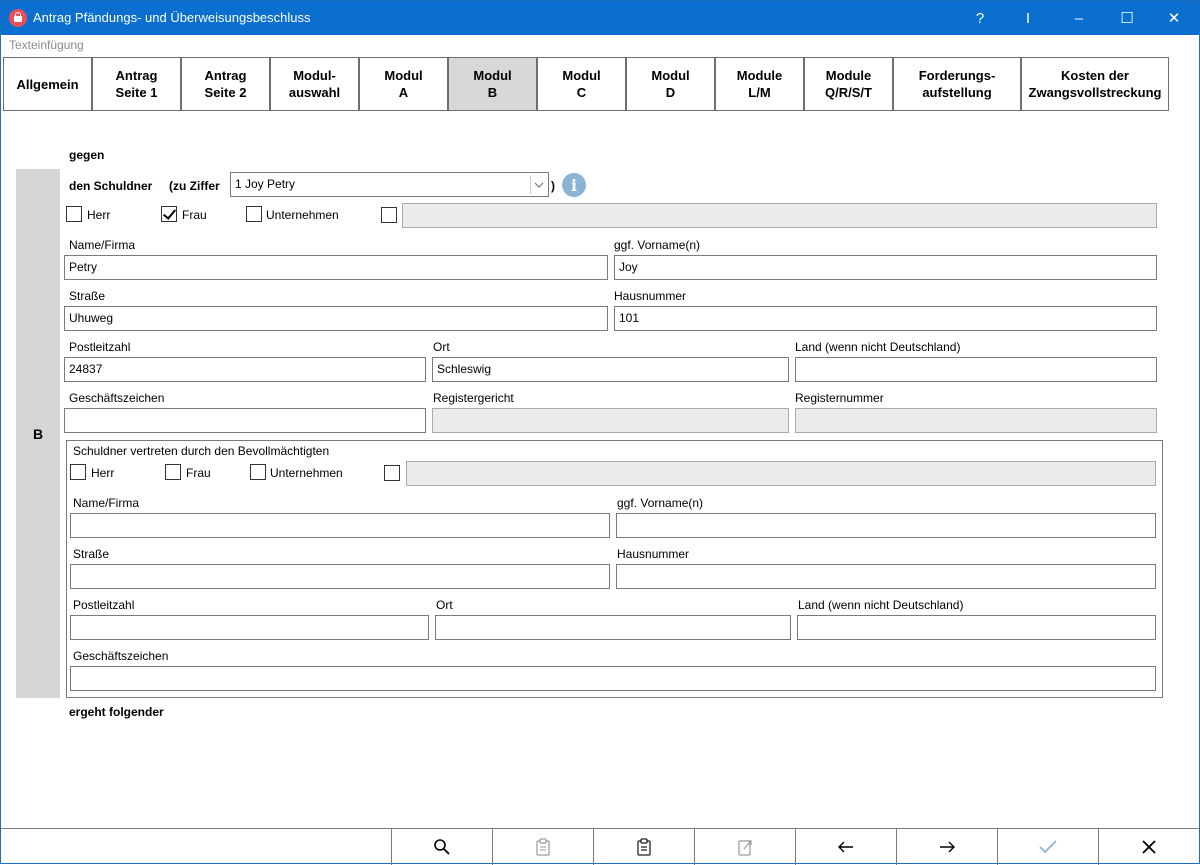 The width and height of the screenshot is (1200, 865). I want to click on schuldner-label: den Schuldner, so click(111, 186).